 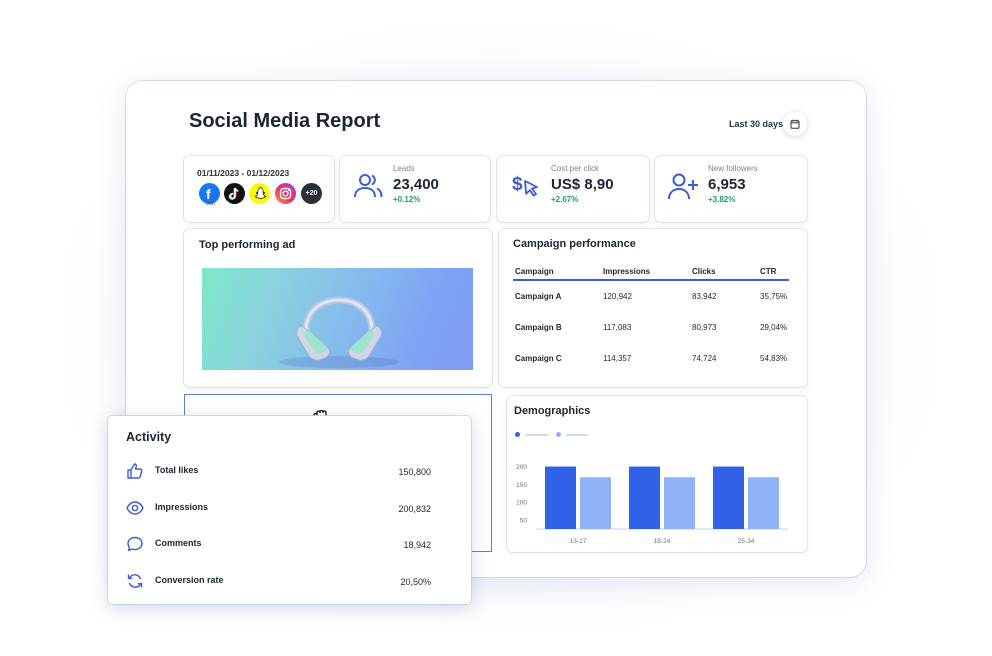 I want to click on calendar-button, so click(x=795, y=124).